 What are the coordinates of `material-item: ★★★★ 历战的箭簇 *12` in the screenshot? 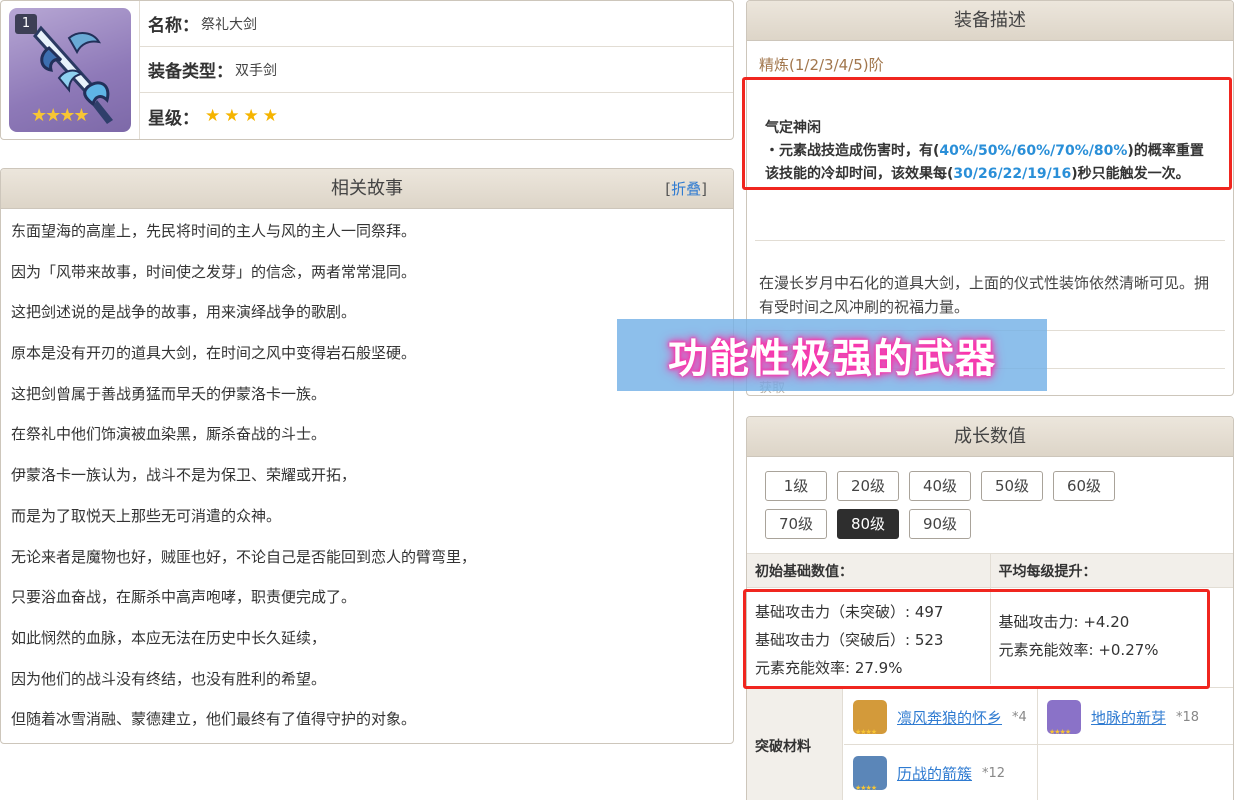 It's located at (929, 773).